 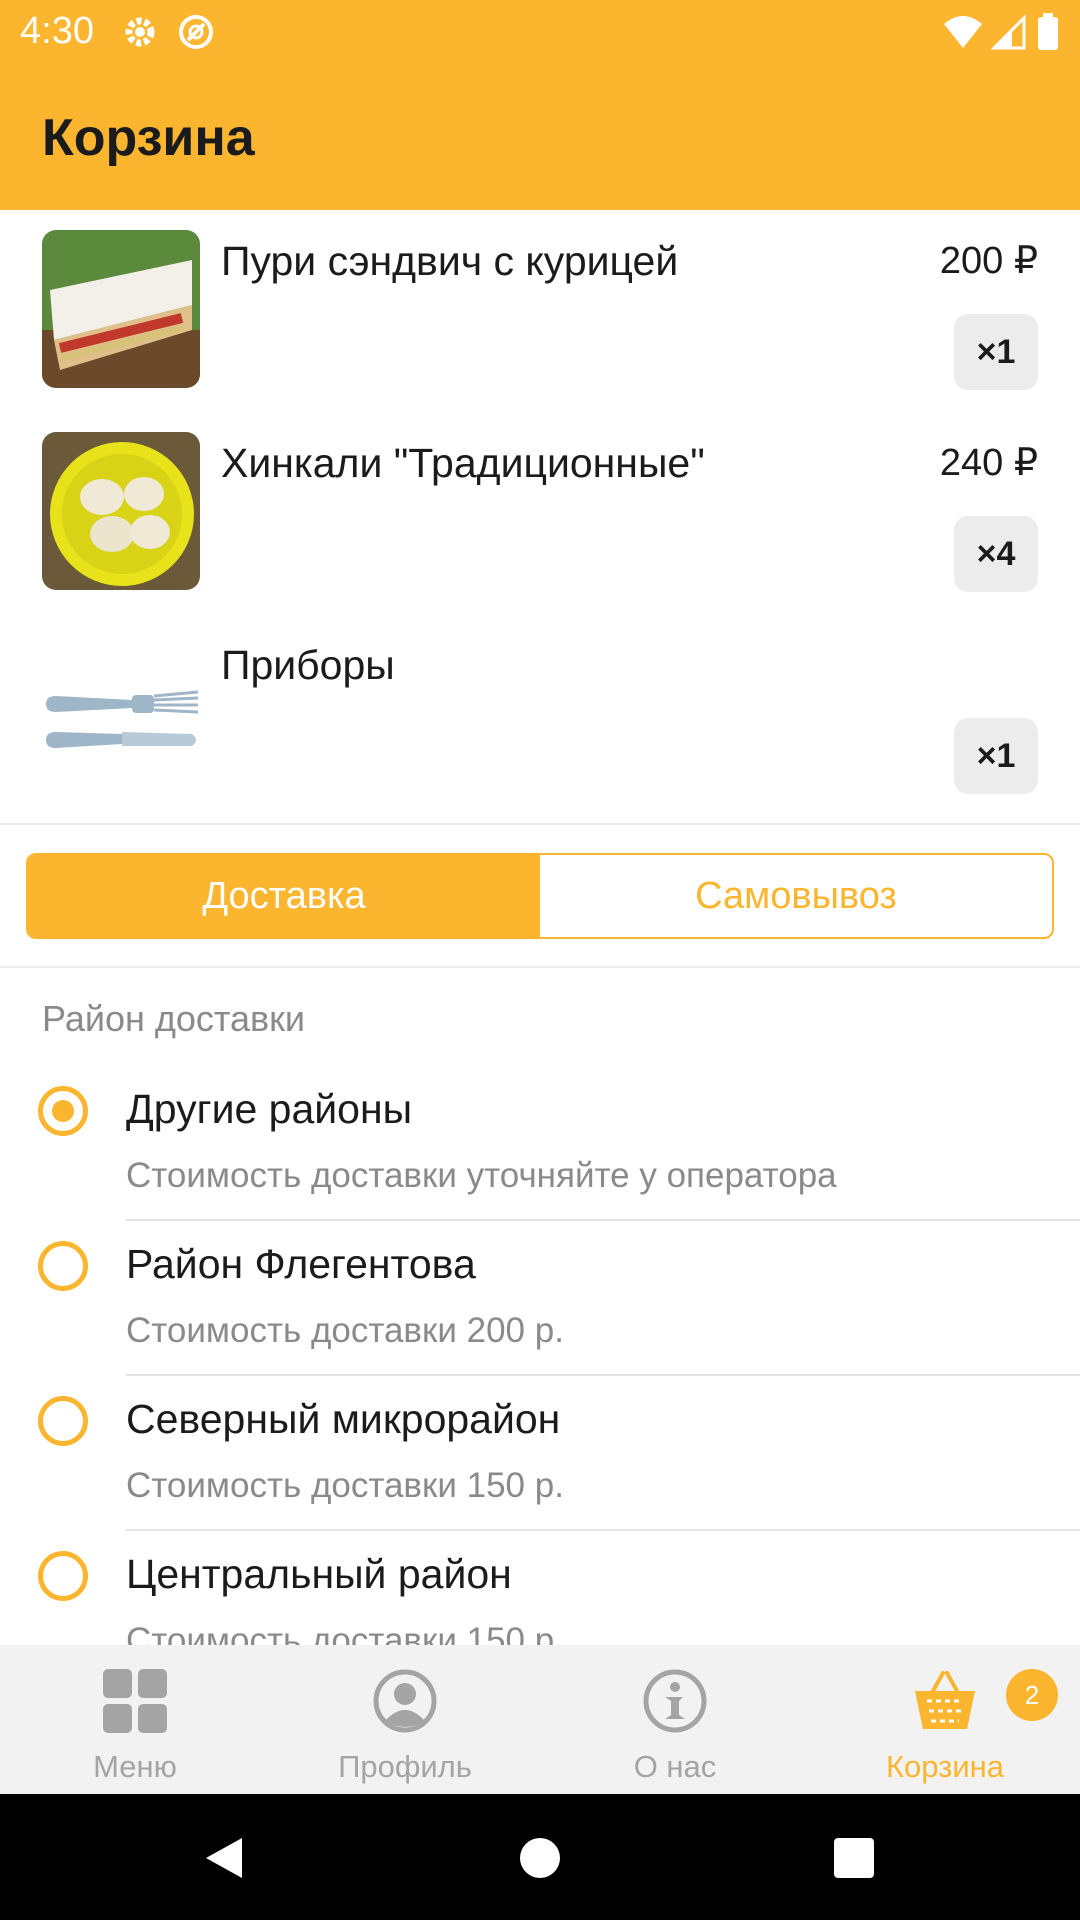 I want to click on recents-icon, so click(x=854, y=1858).